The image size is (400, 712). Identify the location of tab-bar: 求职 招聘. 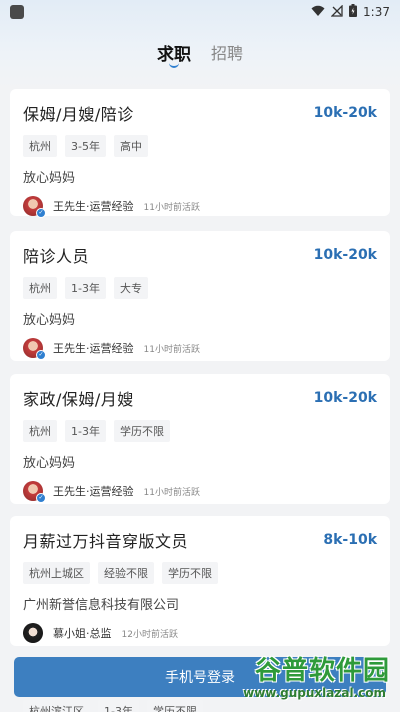
(200, 58).